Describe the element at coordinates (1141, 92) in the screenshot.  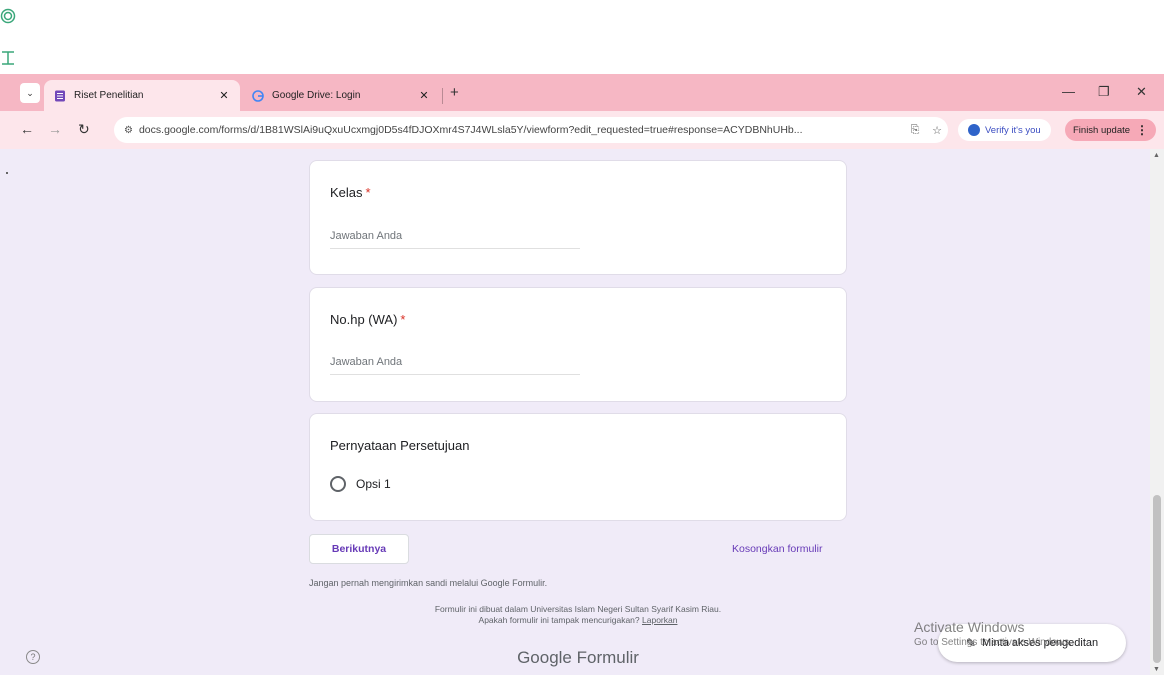
I see `window-close-icon: ✕` at that location.